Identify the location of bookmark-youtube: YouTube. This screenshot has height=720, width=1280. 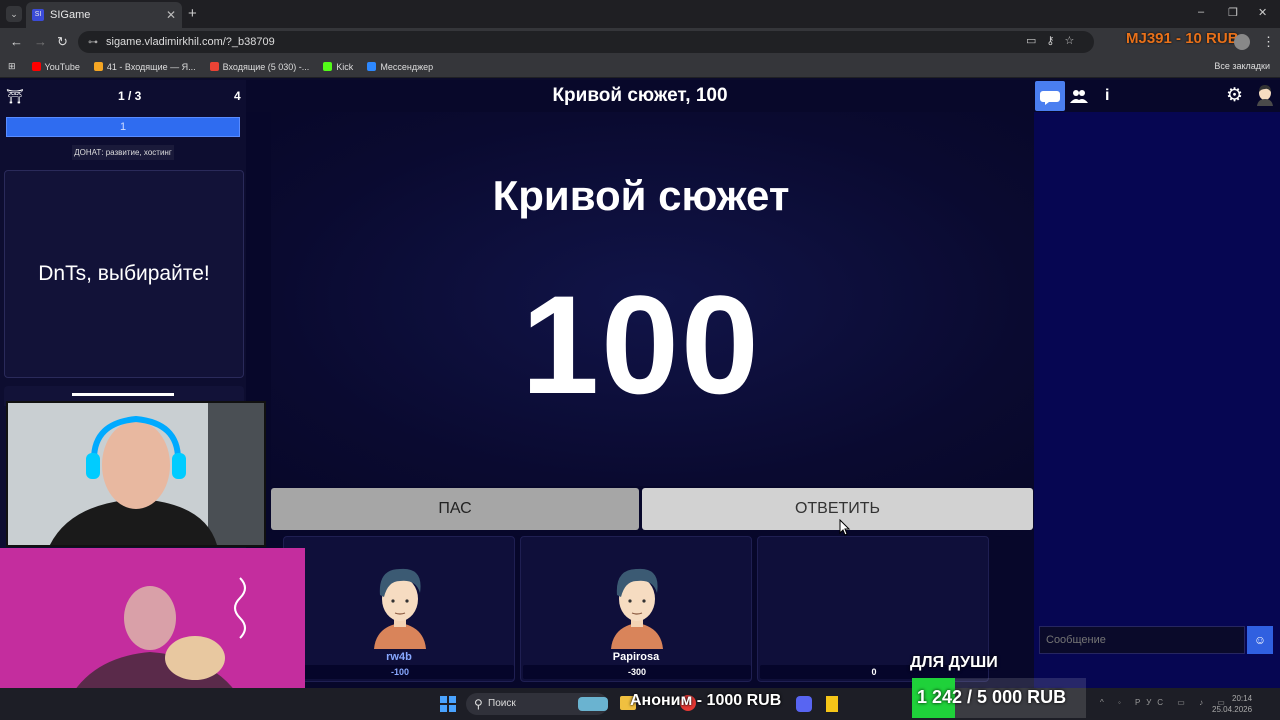
(55, 67).